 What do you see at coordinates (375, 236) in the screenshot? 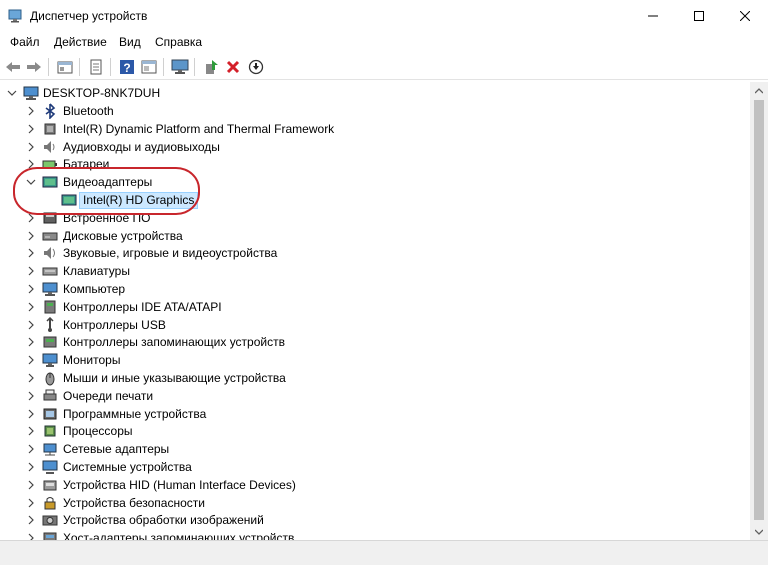
I see `tree-category: Дисковые устройства` at bounding box center [375, 236].